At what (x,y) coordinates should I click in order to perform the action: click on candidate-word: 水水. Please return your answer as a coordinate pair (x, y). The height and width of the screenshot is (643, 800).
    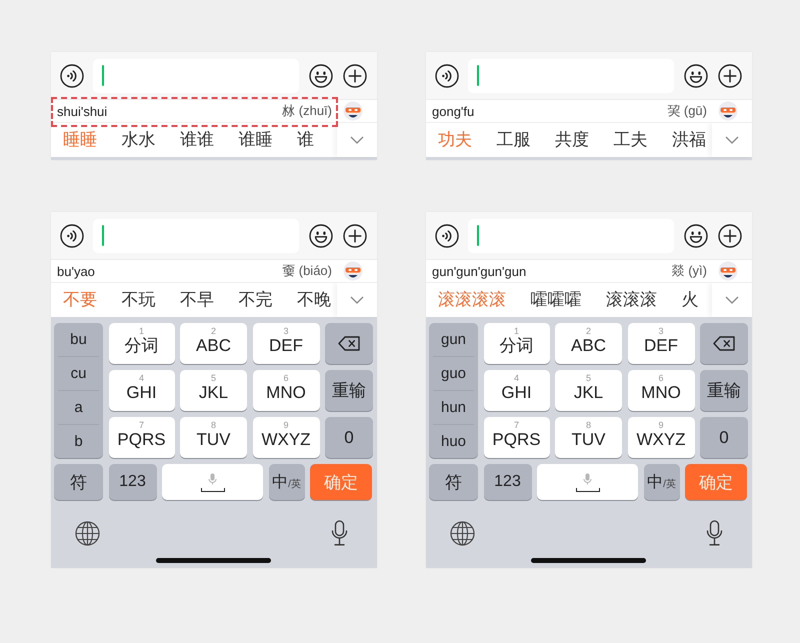
    Looking at the image, I should click on (139, 140).